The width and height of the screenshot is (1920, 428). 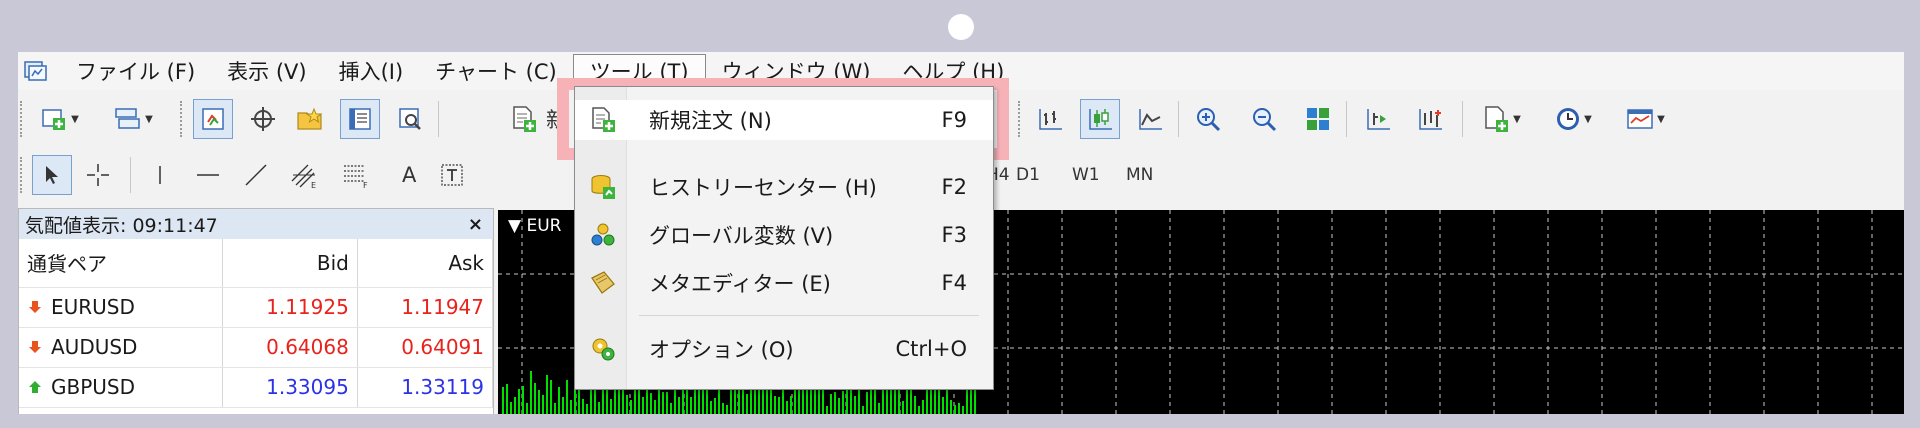 What do you see at coordinates (290, 347) in the screenshot?
I see `bid-value: 0.64068` at bounding box center [290, 347].